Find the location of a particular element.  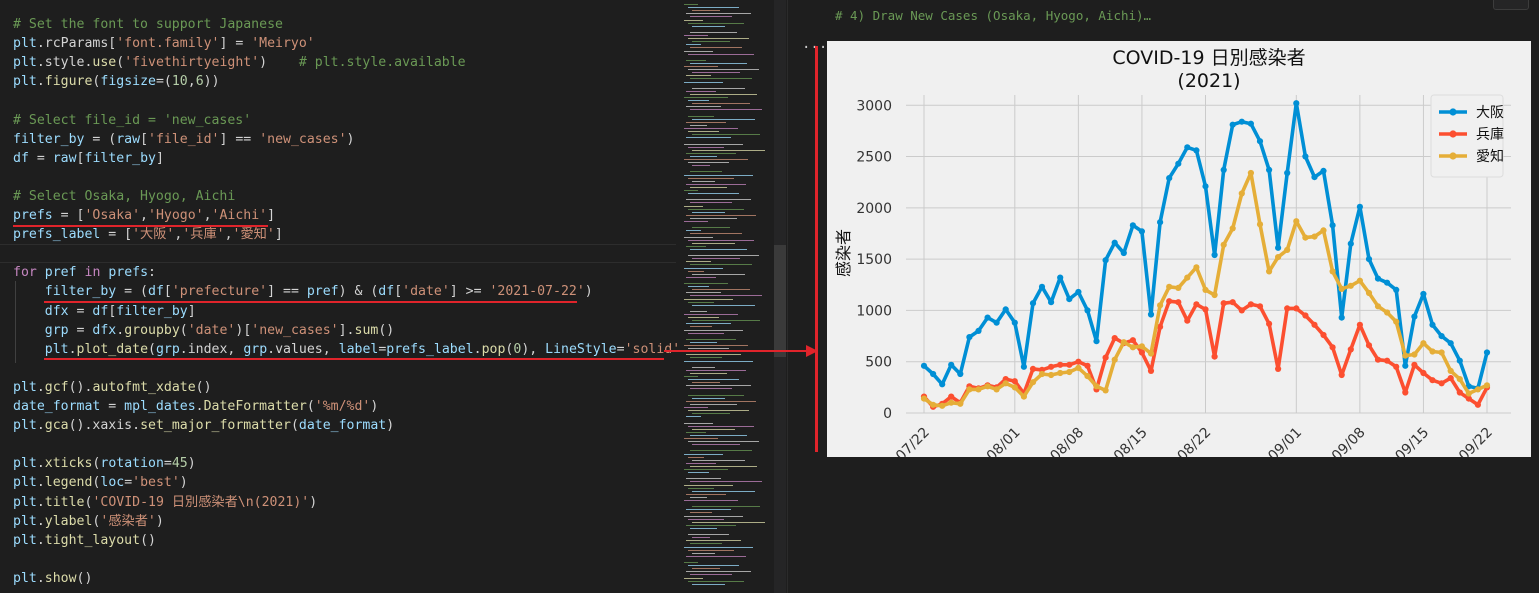

scrollbar-thumb is located at coordinates (780, 301).